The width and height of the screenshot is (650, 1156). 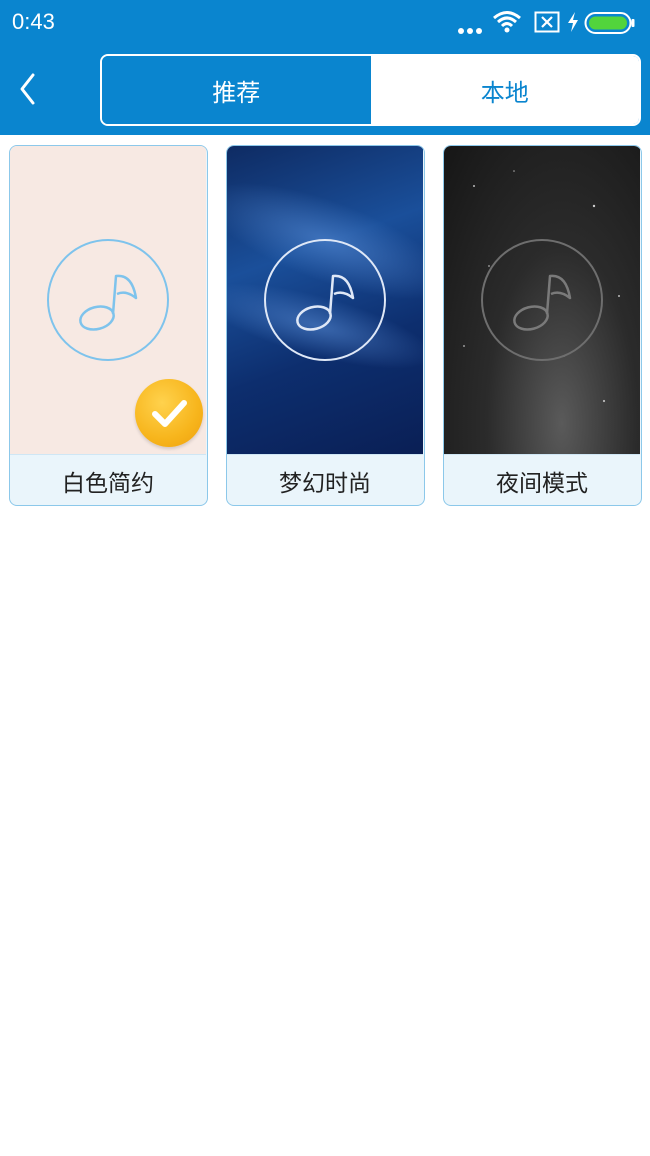 I want to click on theme-card-night-mode: 夜间模式, so click(x=542, y=325).